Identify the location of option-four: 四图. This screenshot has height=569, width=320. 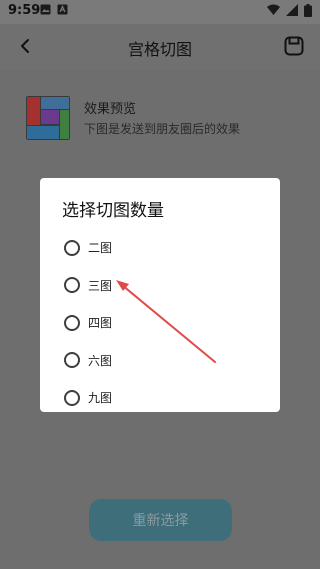
(160, 323).